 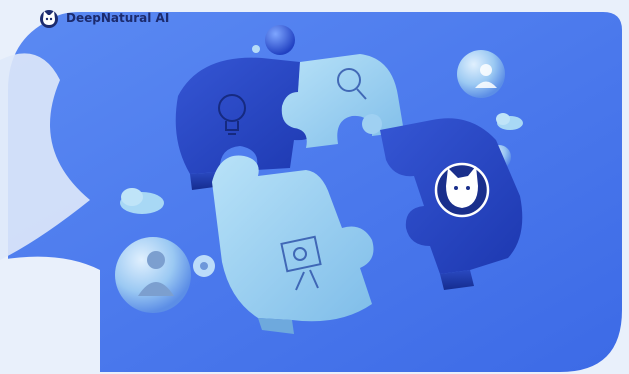 I want to click on person-avatar-icon, so click(x=481, y=74).